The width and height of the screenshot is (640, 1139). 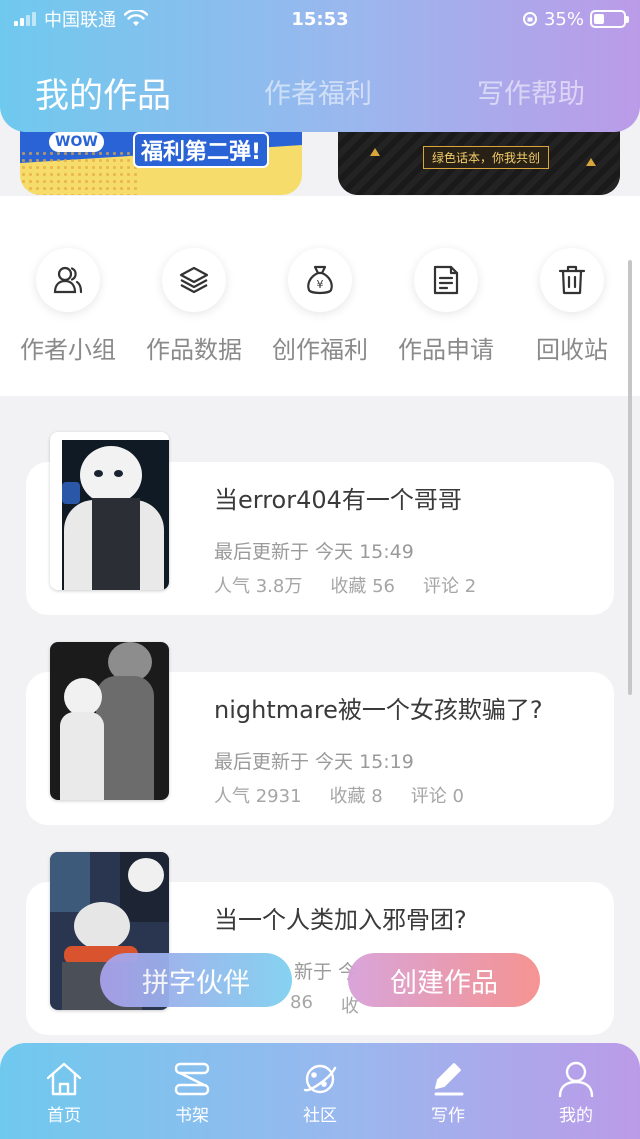 I want to click on nav-community-label: 社区, so click(x=320, y=1116).